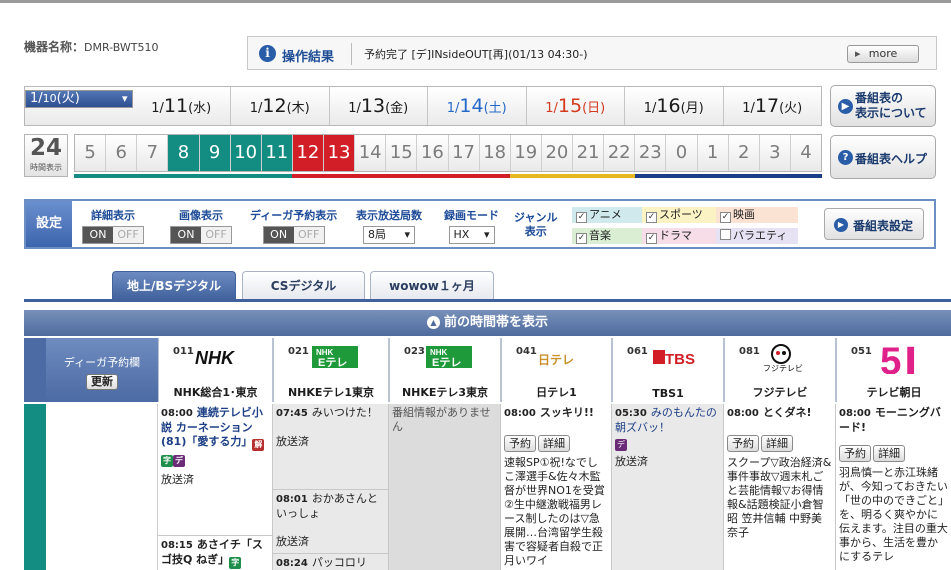  I want to click on display-info-button: ▶ 番組表の 表示について, so click(883, 106).